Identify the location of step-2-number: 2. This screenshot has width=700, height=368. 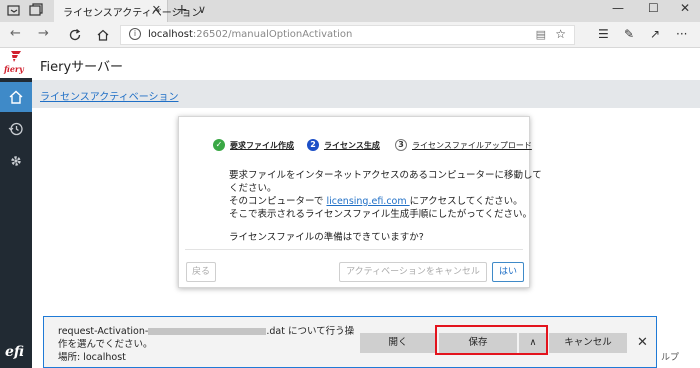
(313, 145).